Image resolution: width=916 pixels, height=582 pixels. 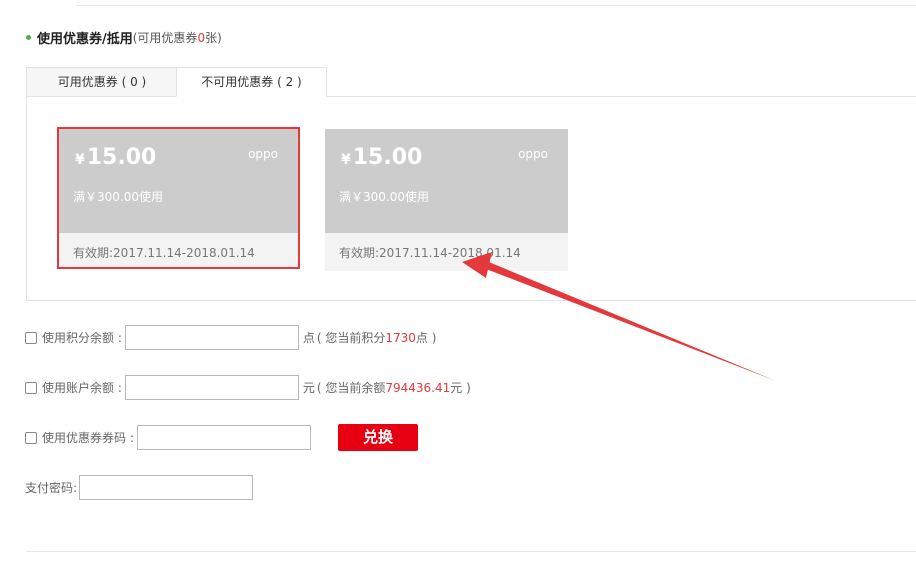 What do you see at coordinates (223, 437) in the screenshot?
I see `coupon-code-input` at bounding box center [223, 437].